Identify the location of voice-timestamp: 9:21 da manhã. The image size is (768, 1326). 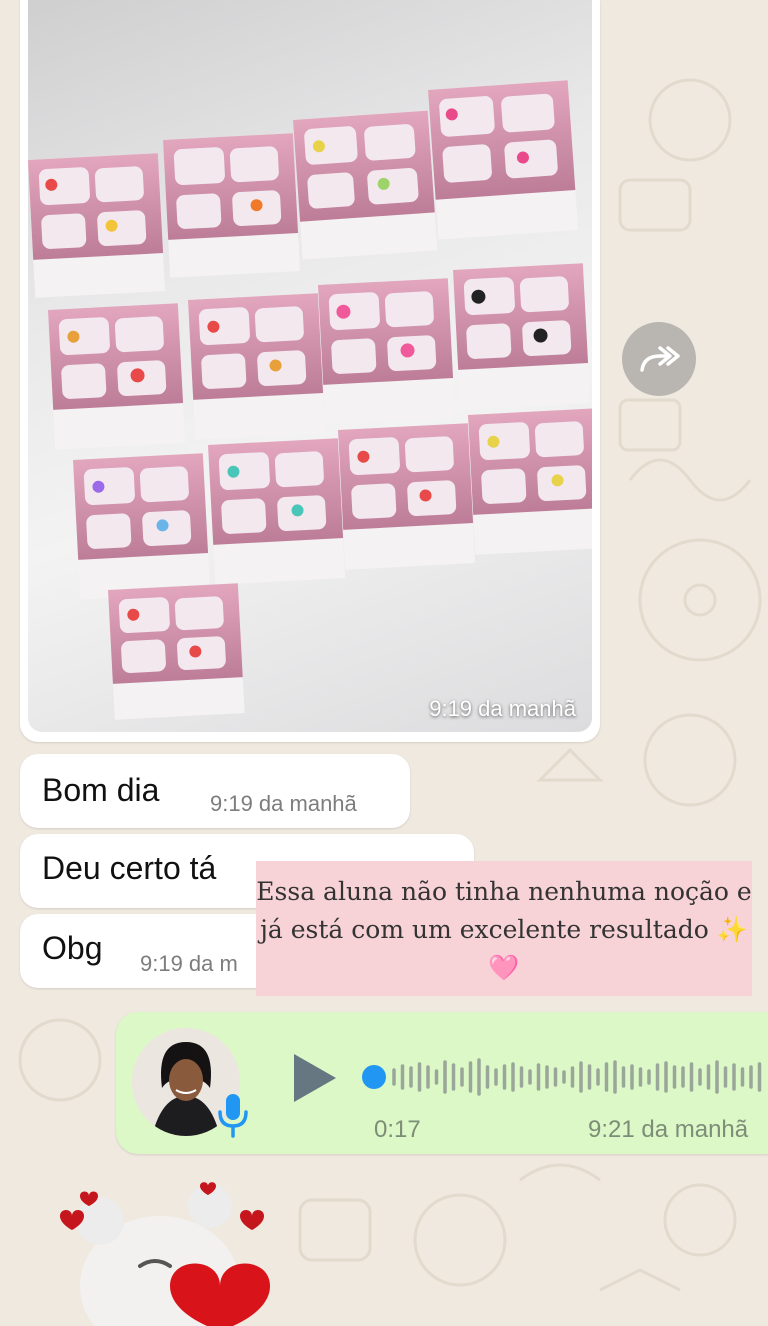
(668, 1129).